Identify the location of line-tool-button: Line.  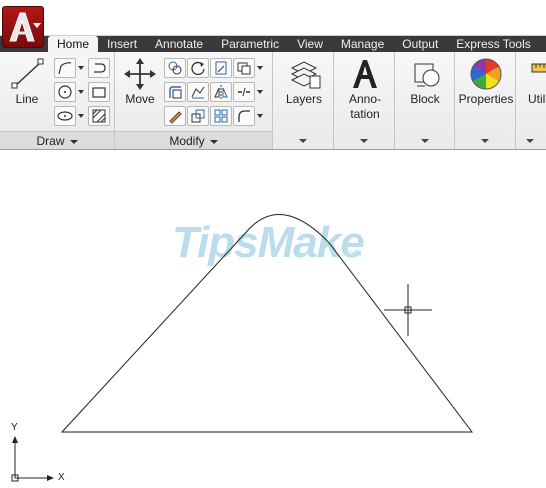
(27, 81).